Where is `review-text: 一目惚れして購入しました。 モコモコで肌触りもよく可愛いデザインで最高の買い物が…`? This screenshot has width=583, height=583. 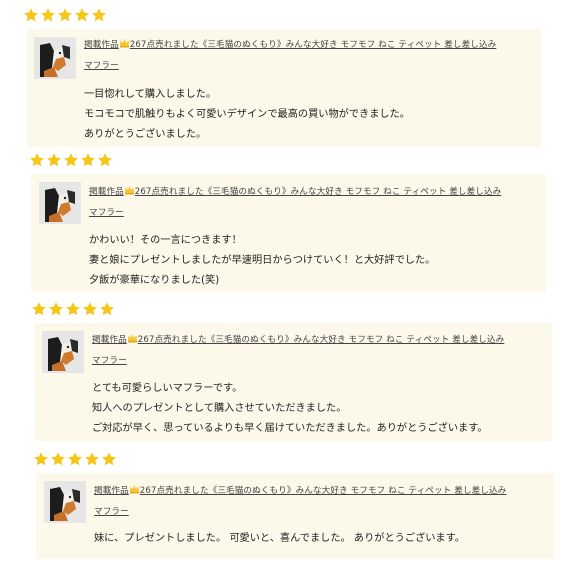 review-text: 一目惚れして購入しました。 モコモコで肌触りもよく可愛いデザインで最高の買い物が… is located at coordinates (247, 115).